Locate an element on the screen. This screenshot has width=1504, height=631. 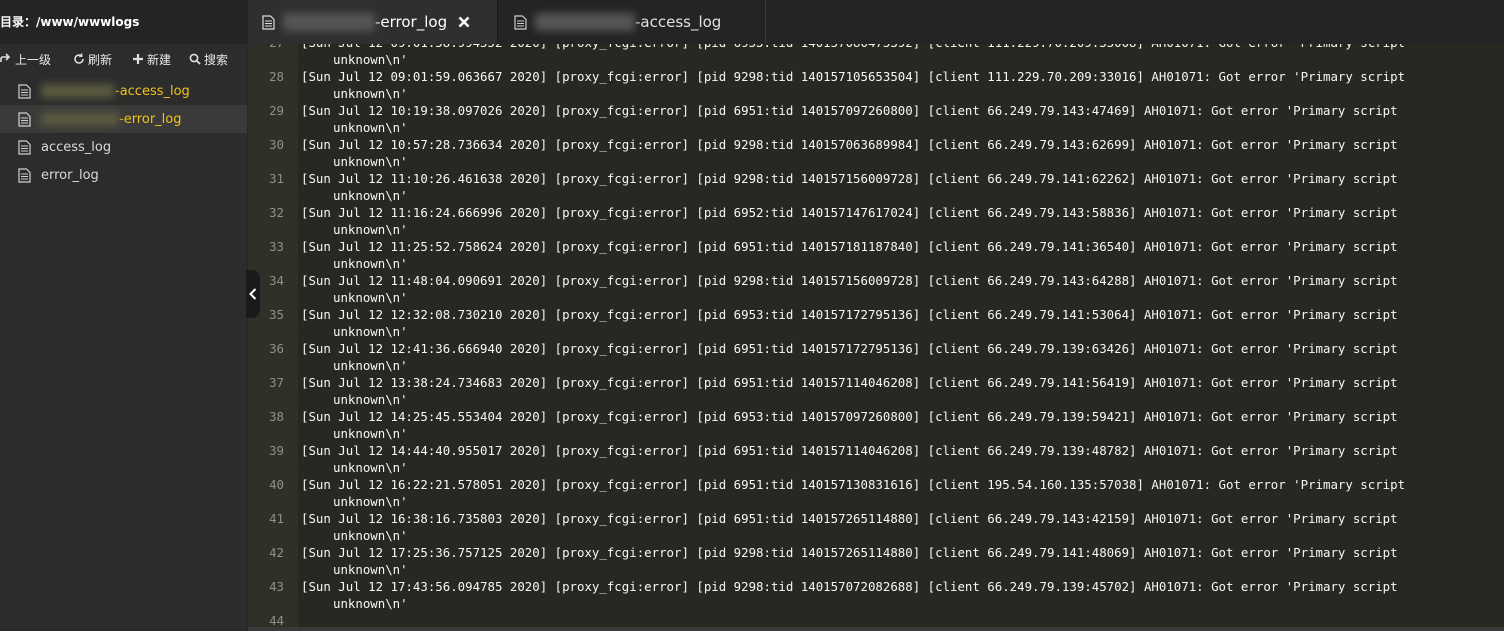
up-level-label: 上一级 is located at coordinates (33, 59).